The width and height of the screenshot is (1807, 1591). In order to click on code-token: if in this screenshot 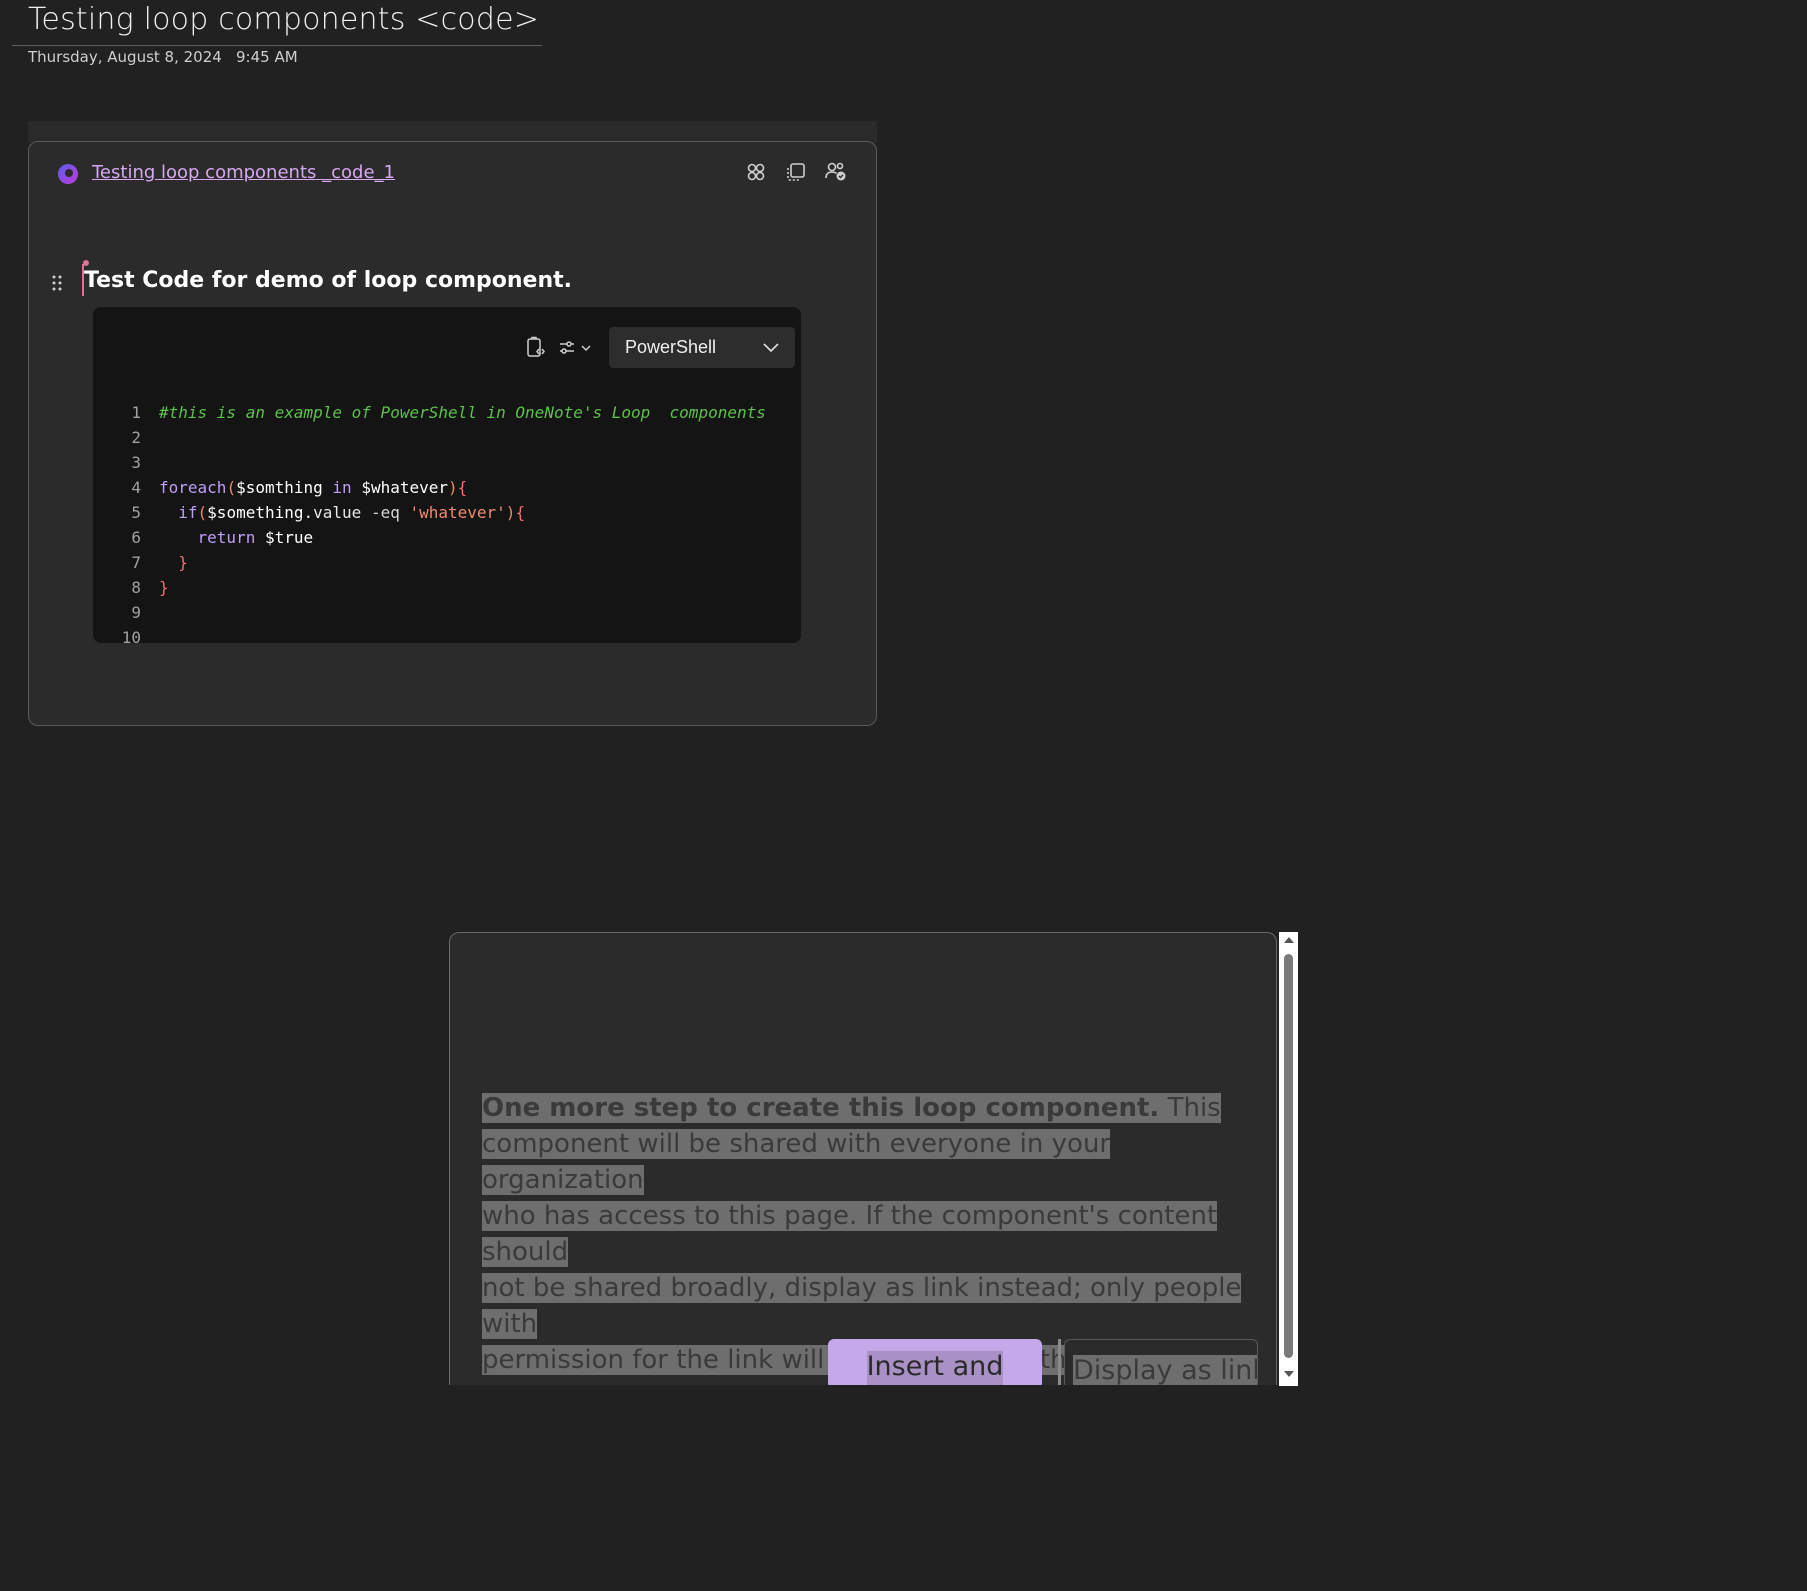, I will do `click(178, 512)`.